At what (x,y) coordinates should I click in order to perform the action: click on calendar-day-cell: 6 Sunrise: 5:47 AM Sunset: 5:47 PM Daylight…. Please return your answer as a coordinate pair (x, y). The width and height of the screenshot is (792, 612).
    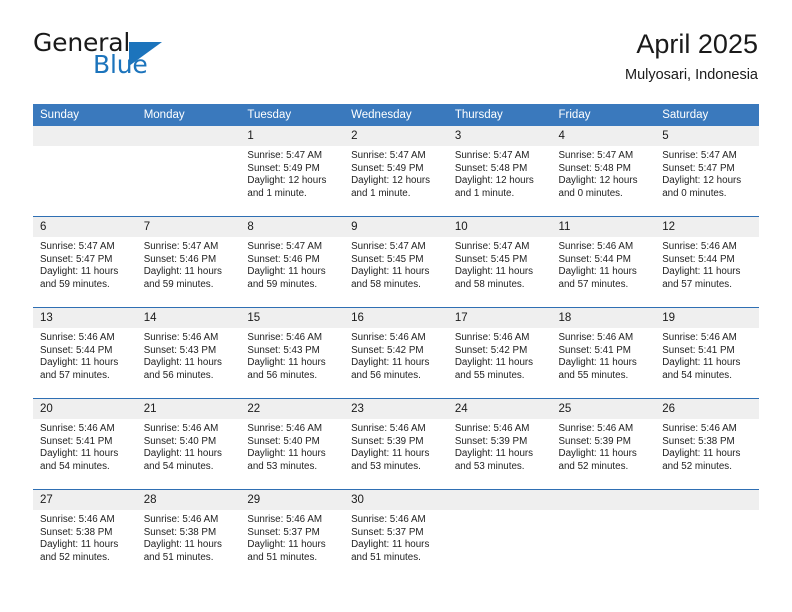
    Looking at the image, I should click on (85, 262).